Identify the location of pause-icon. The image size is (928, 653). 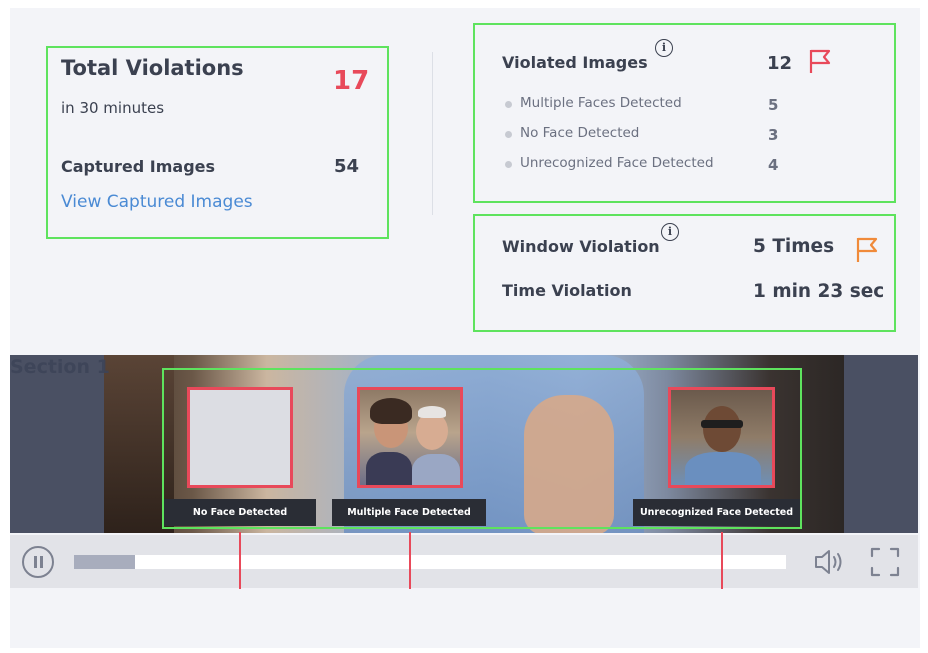
(38, 562).